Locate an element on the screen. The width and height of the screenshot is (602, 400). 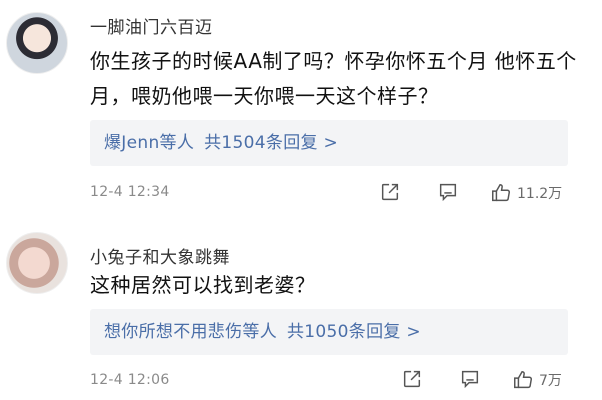
reply-count: 共1050条回复 > is located at coordinates (354, 332).